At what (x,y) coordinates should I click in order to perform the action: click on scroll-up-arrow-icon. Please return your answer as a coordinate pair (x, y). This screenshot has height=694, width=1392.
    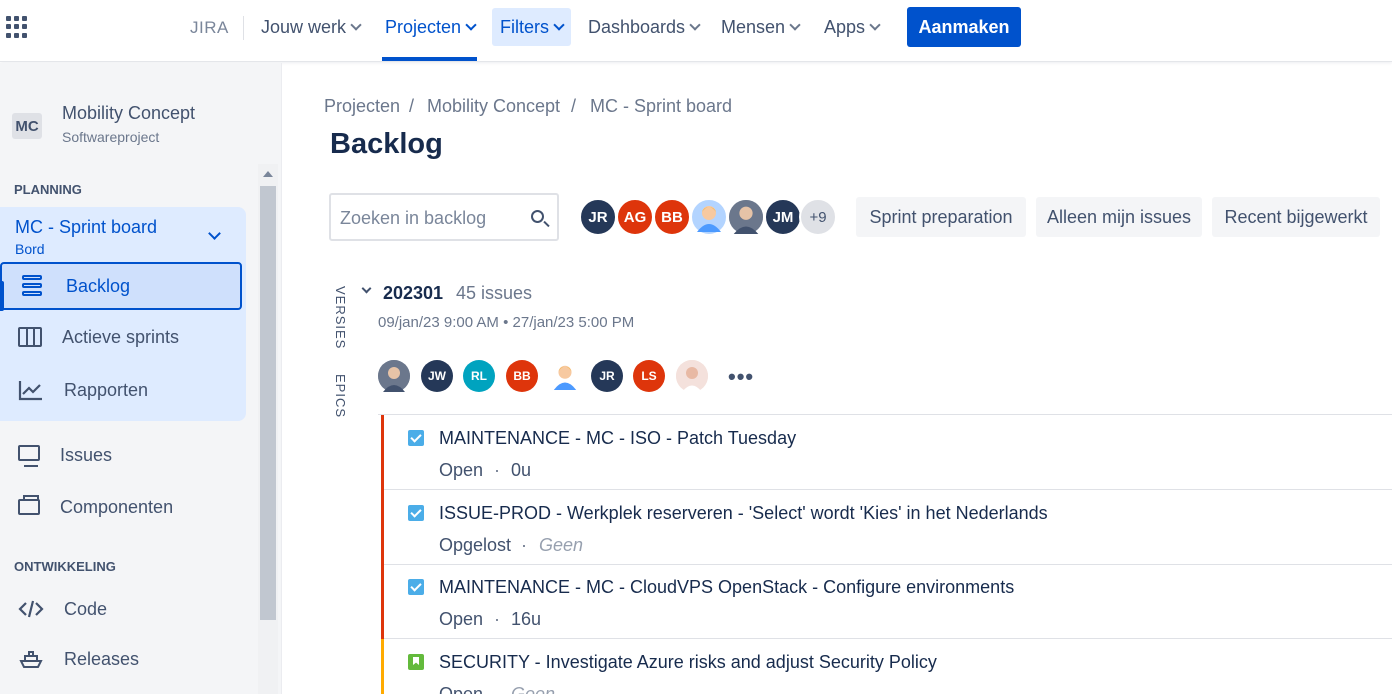
    Looking at the image, I should click on (268, 174).